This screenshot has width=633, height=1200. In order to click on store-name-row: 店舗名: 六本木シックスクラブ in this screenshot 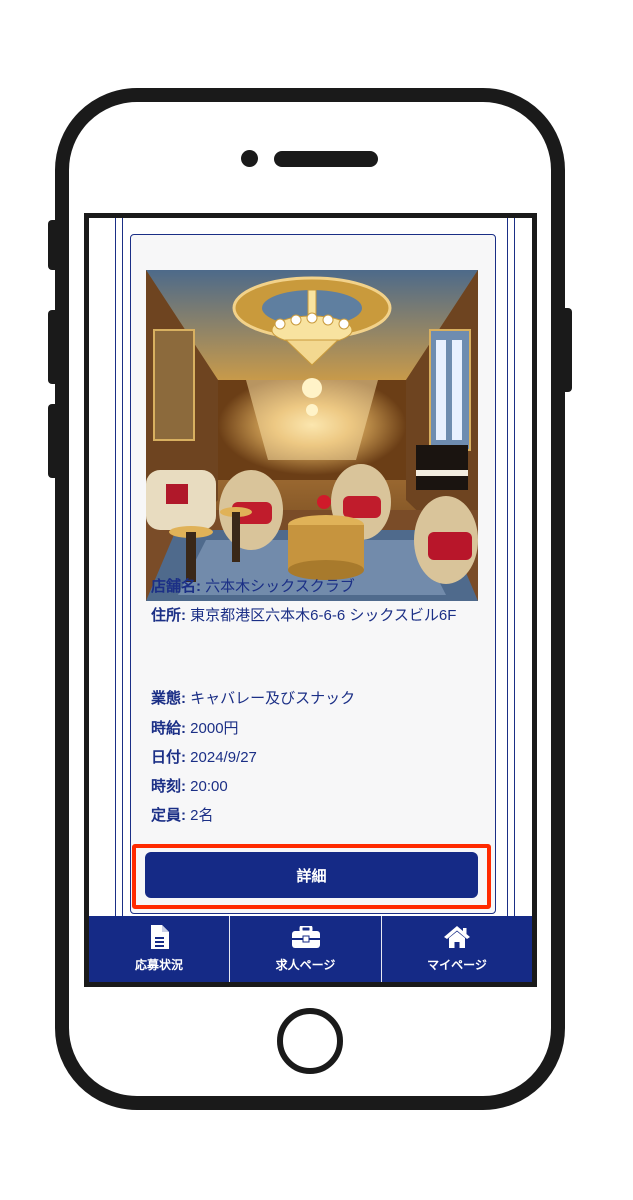, I will do `click(312, 587)`.